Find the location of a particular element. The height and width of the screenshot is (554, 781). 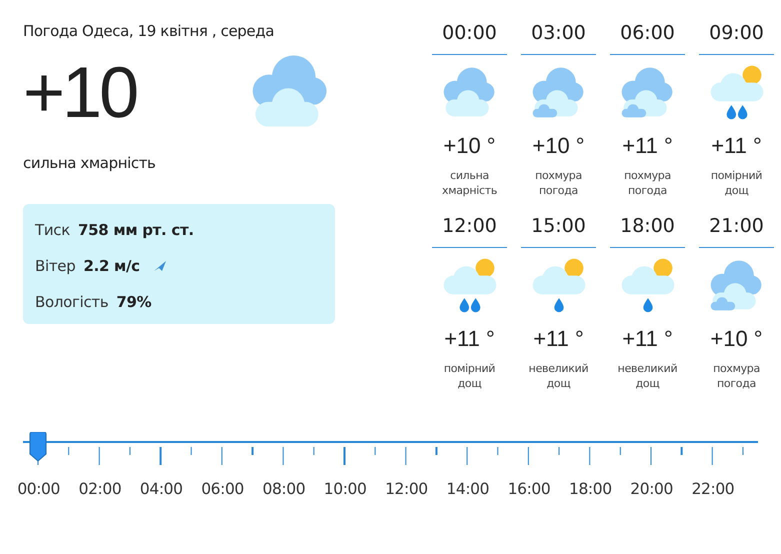

forecast-time: 06:00 is located at coordinates (647, 38).